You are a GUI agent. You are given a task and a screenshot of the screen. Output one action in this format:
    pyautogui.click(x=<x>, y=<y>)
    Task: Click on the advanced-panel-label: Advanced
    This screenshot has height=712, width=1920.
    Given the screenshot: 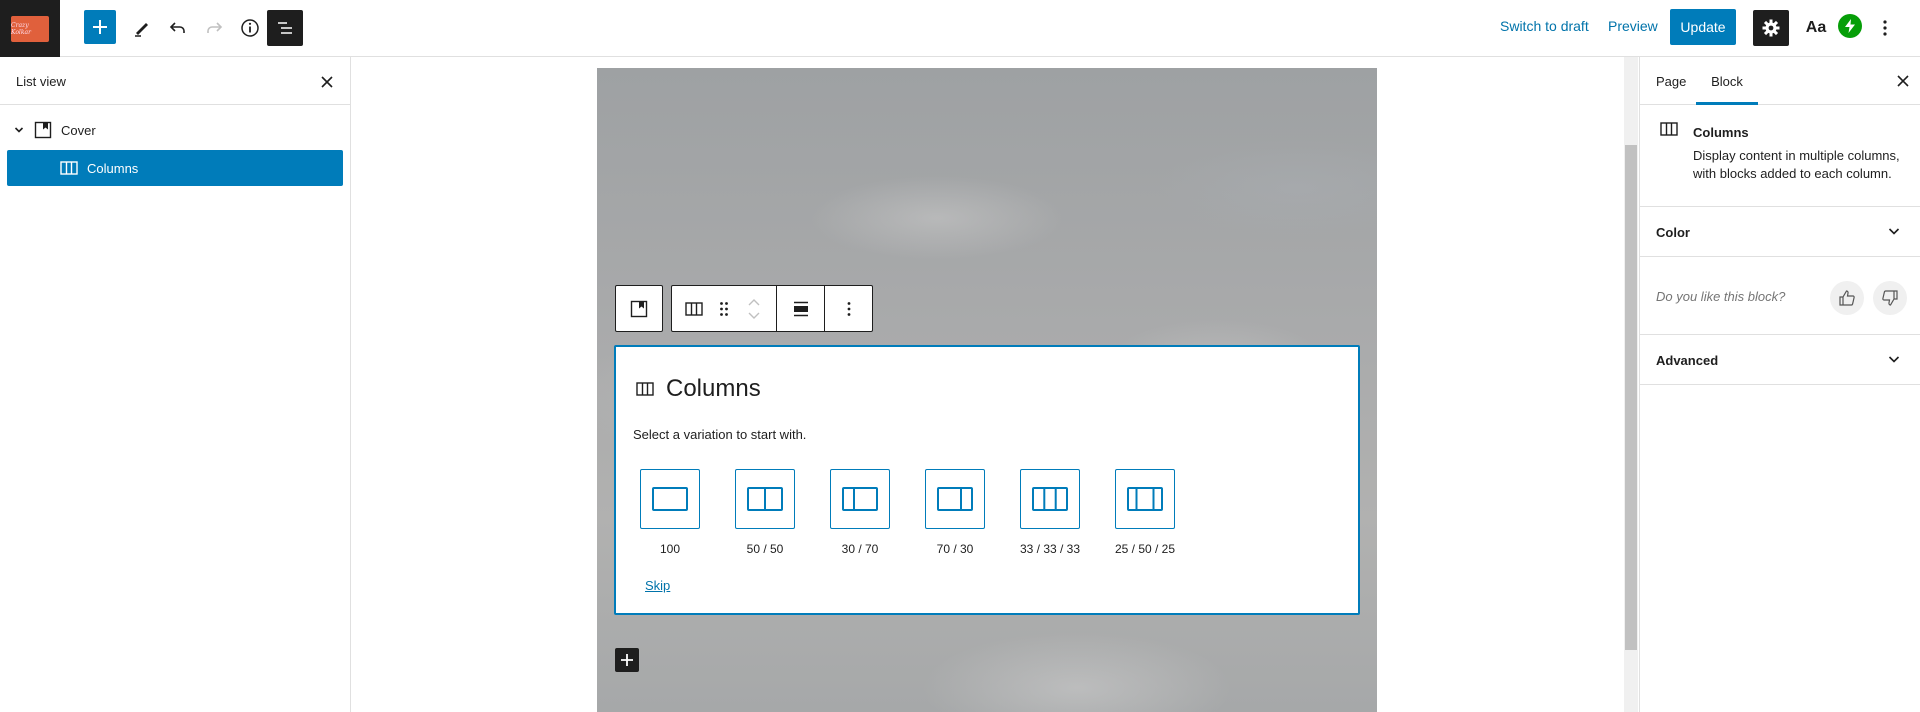 What is the action you would take?
    pyautogui.click(x=1687, y=360)
    